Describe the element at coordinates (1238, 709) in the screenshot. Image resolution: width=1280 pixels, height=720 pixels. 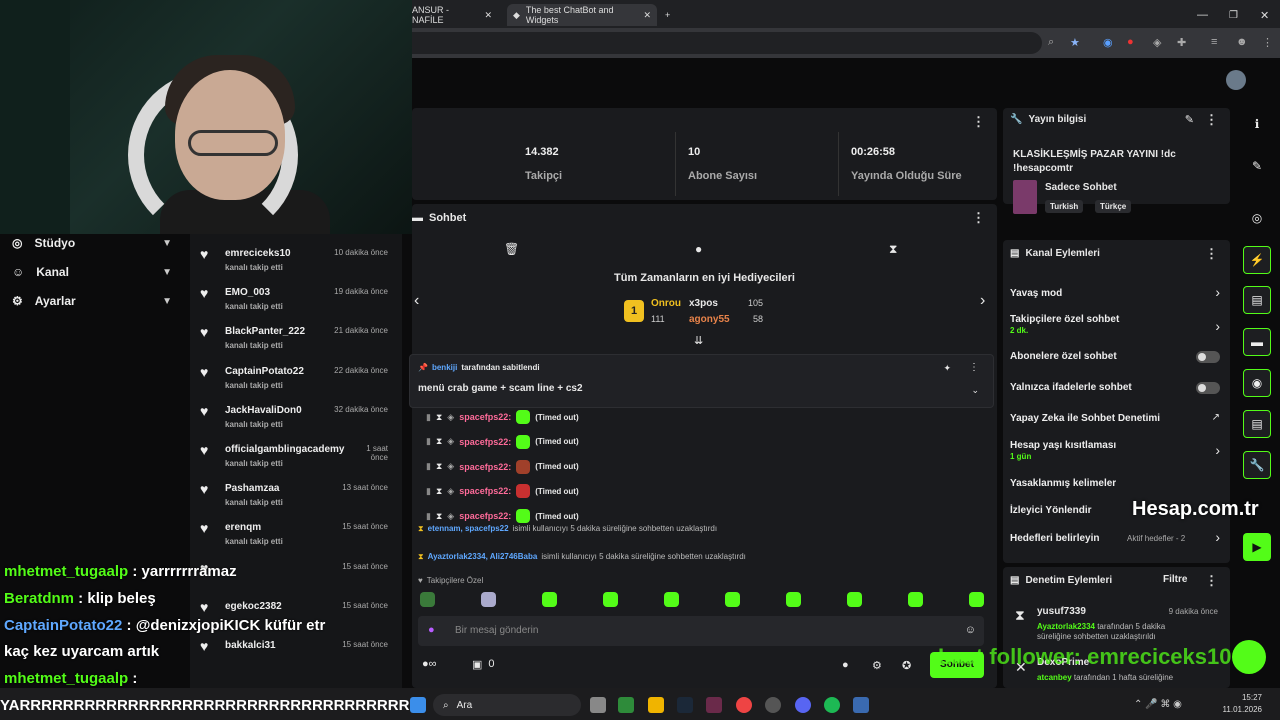
I see `date: 11.01.2026` at that location.